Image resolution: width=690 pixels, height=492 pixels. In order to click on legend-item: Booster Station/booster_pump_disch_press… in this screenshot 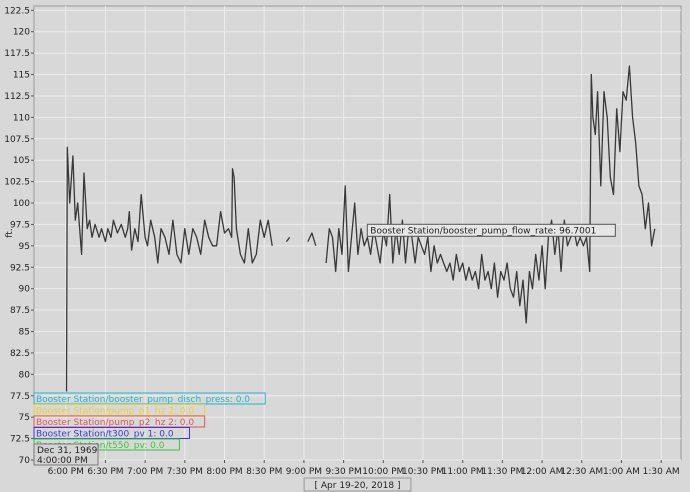, I will do `click(143, 400)`.